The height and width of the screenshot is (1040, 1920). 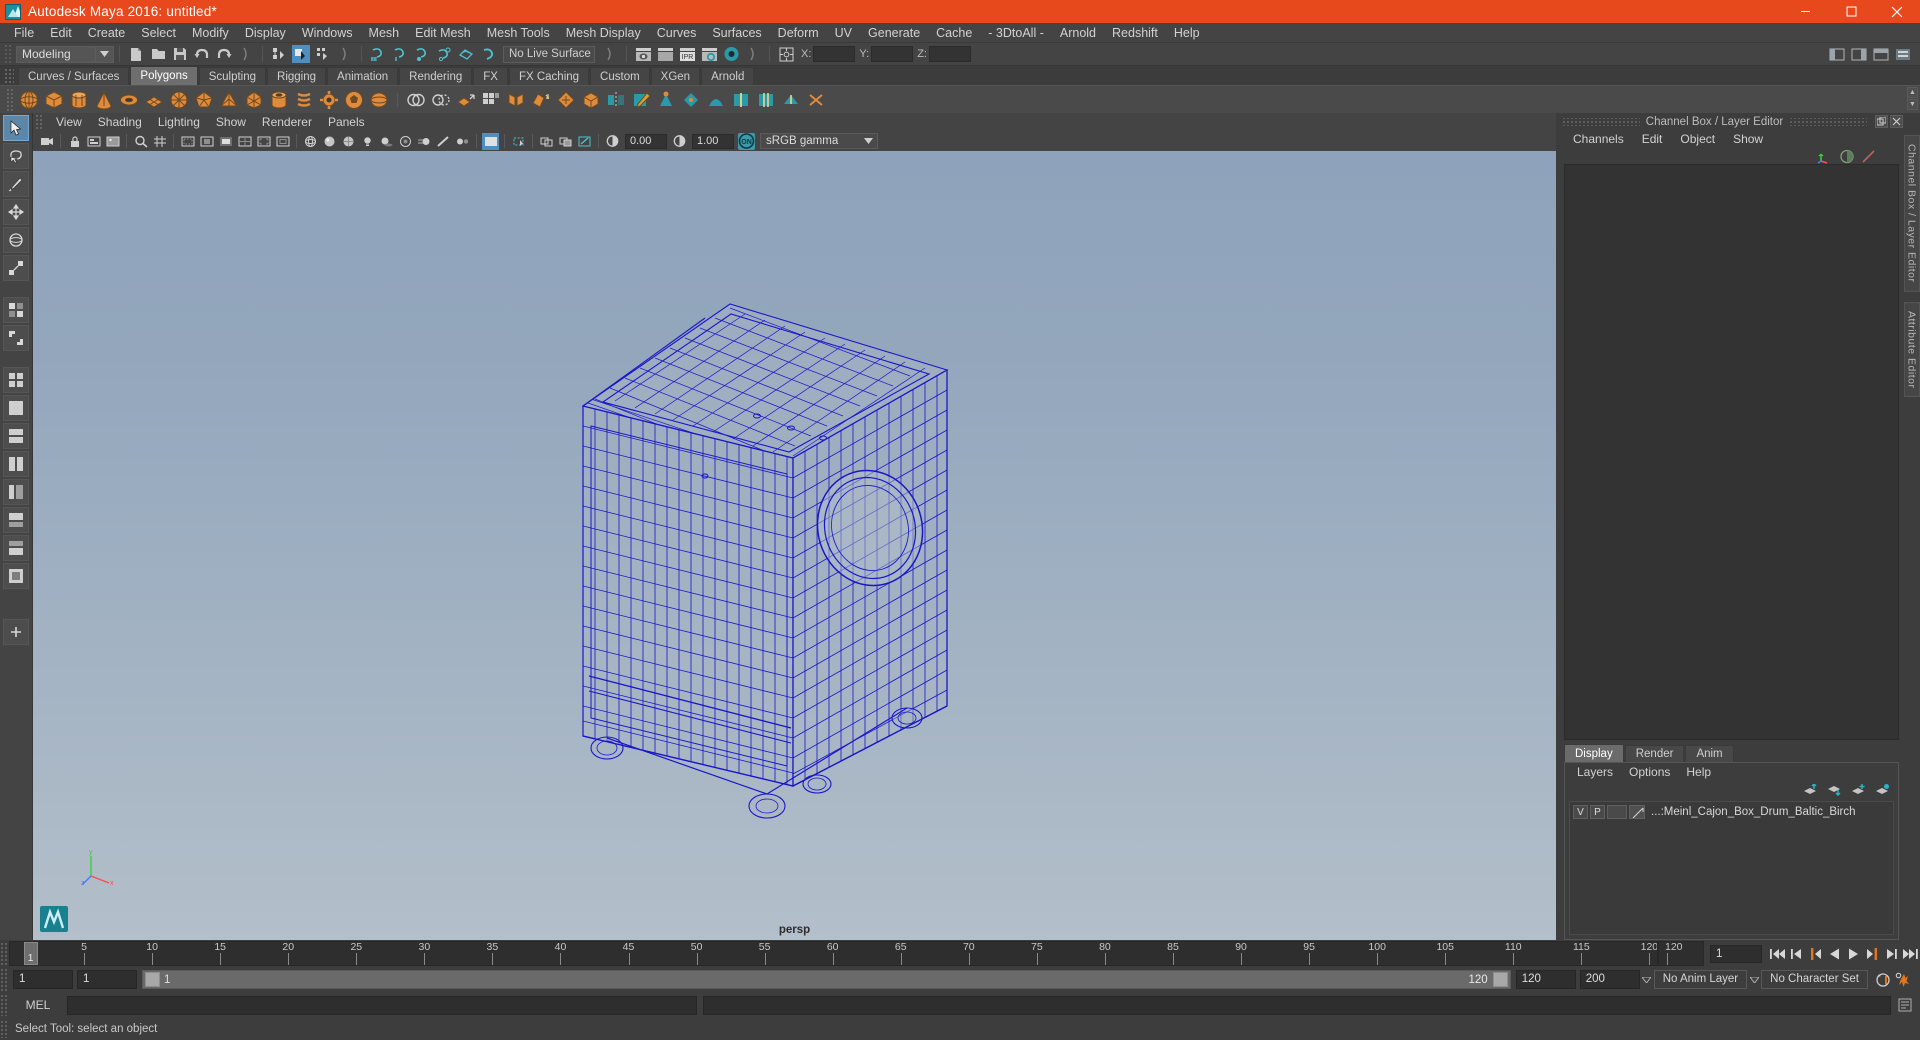 What do you see at coordinates (164, 75) in the screenshot?
I see `shelf-tab-polygons: Polygons` at bounding box center [164, 75].